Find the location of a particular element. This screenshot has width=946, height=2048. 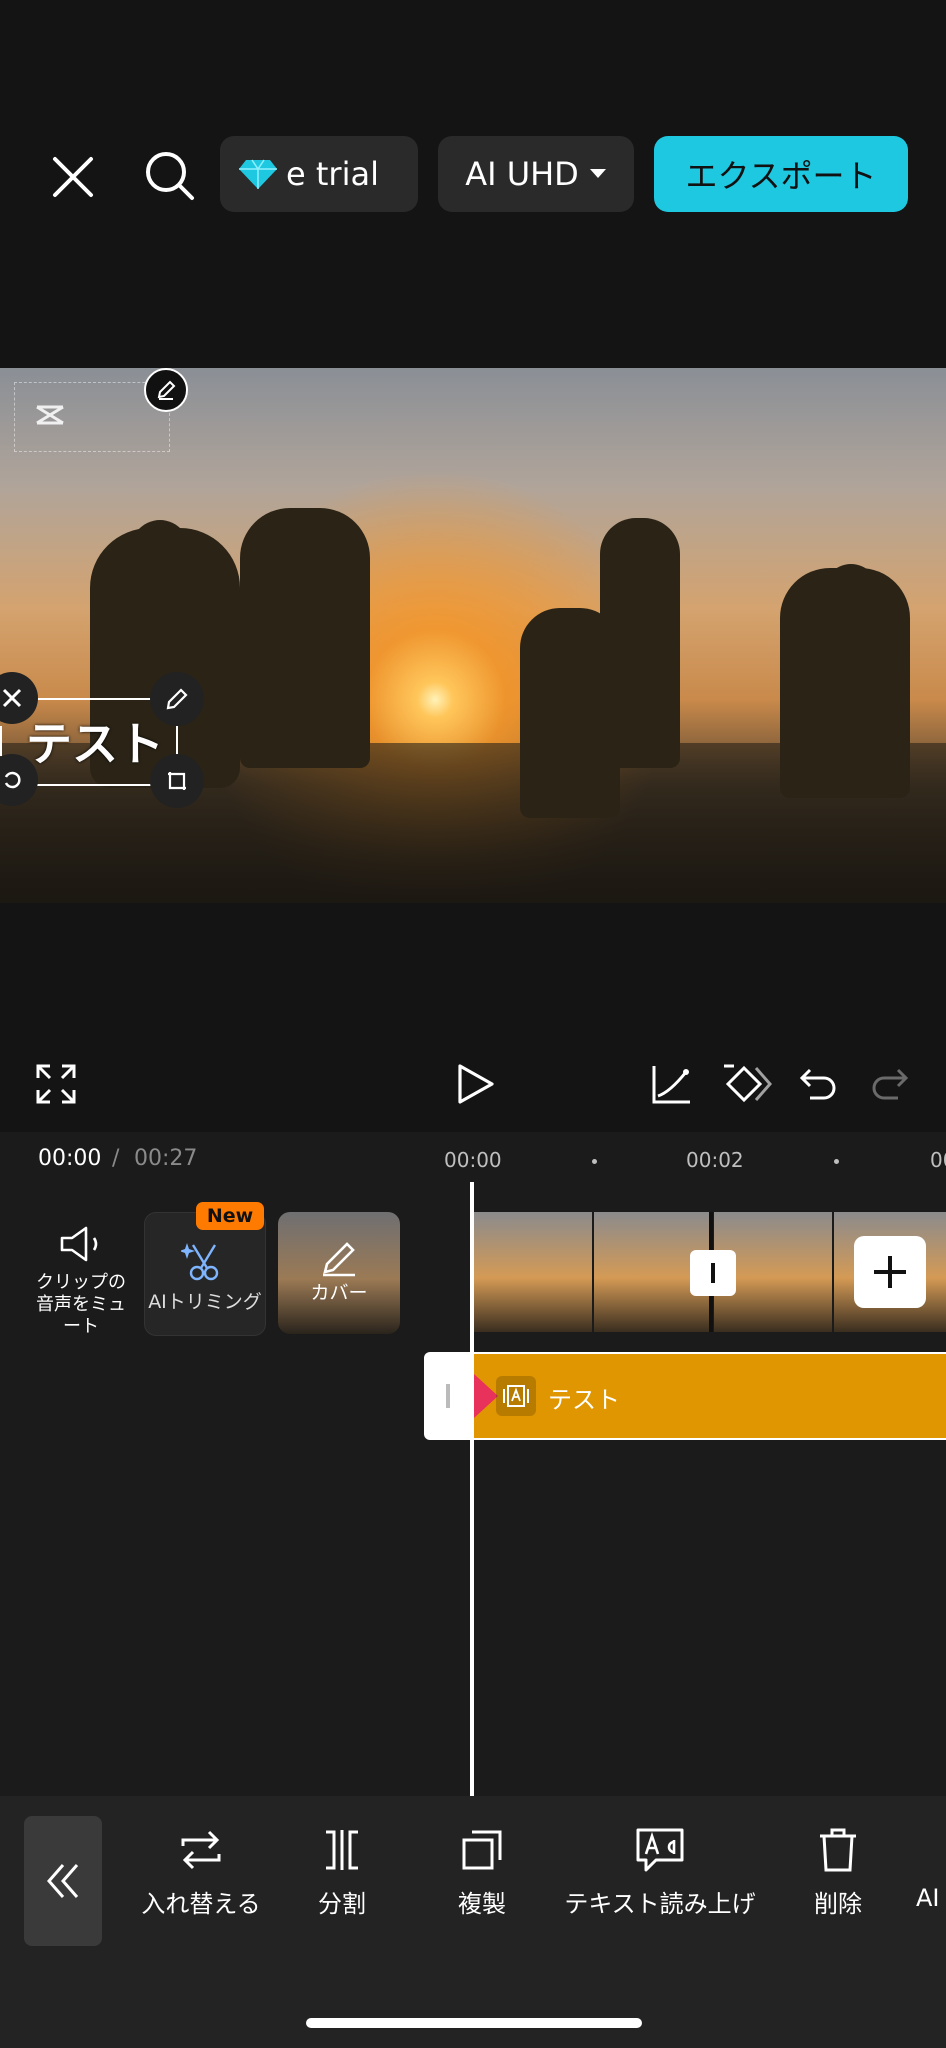

total-time: 00:27 is located at coordinates (166, 1158).